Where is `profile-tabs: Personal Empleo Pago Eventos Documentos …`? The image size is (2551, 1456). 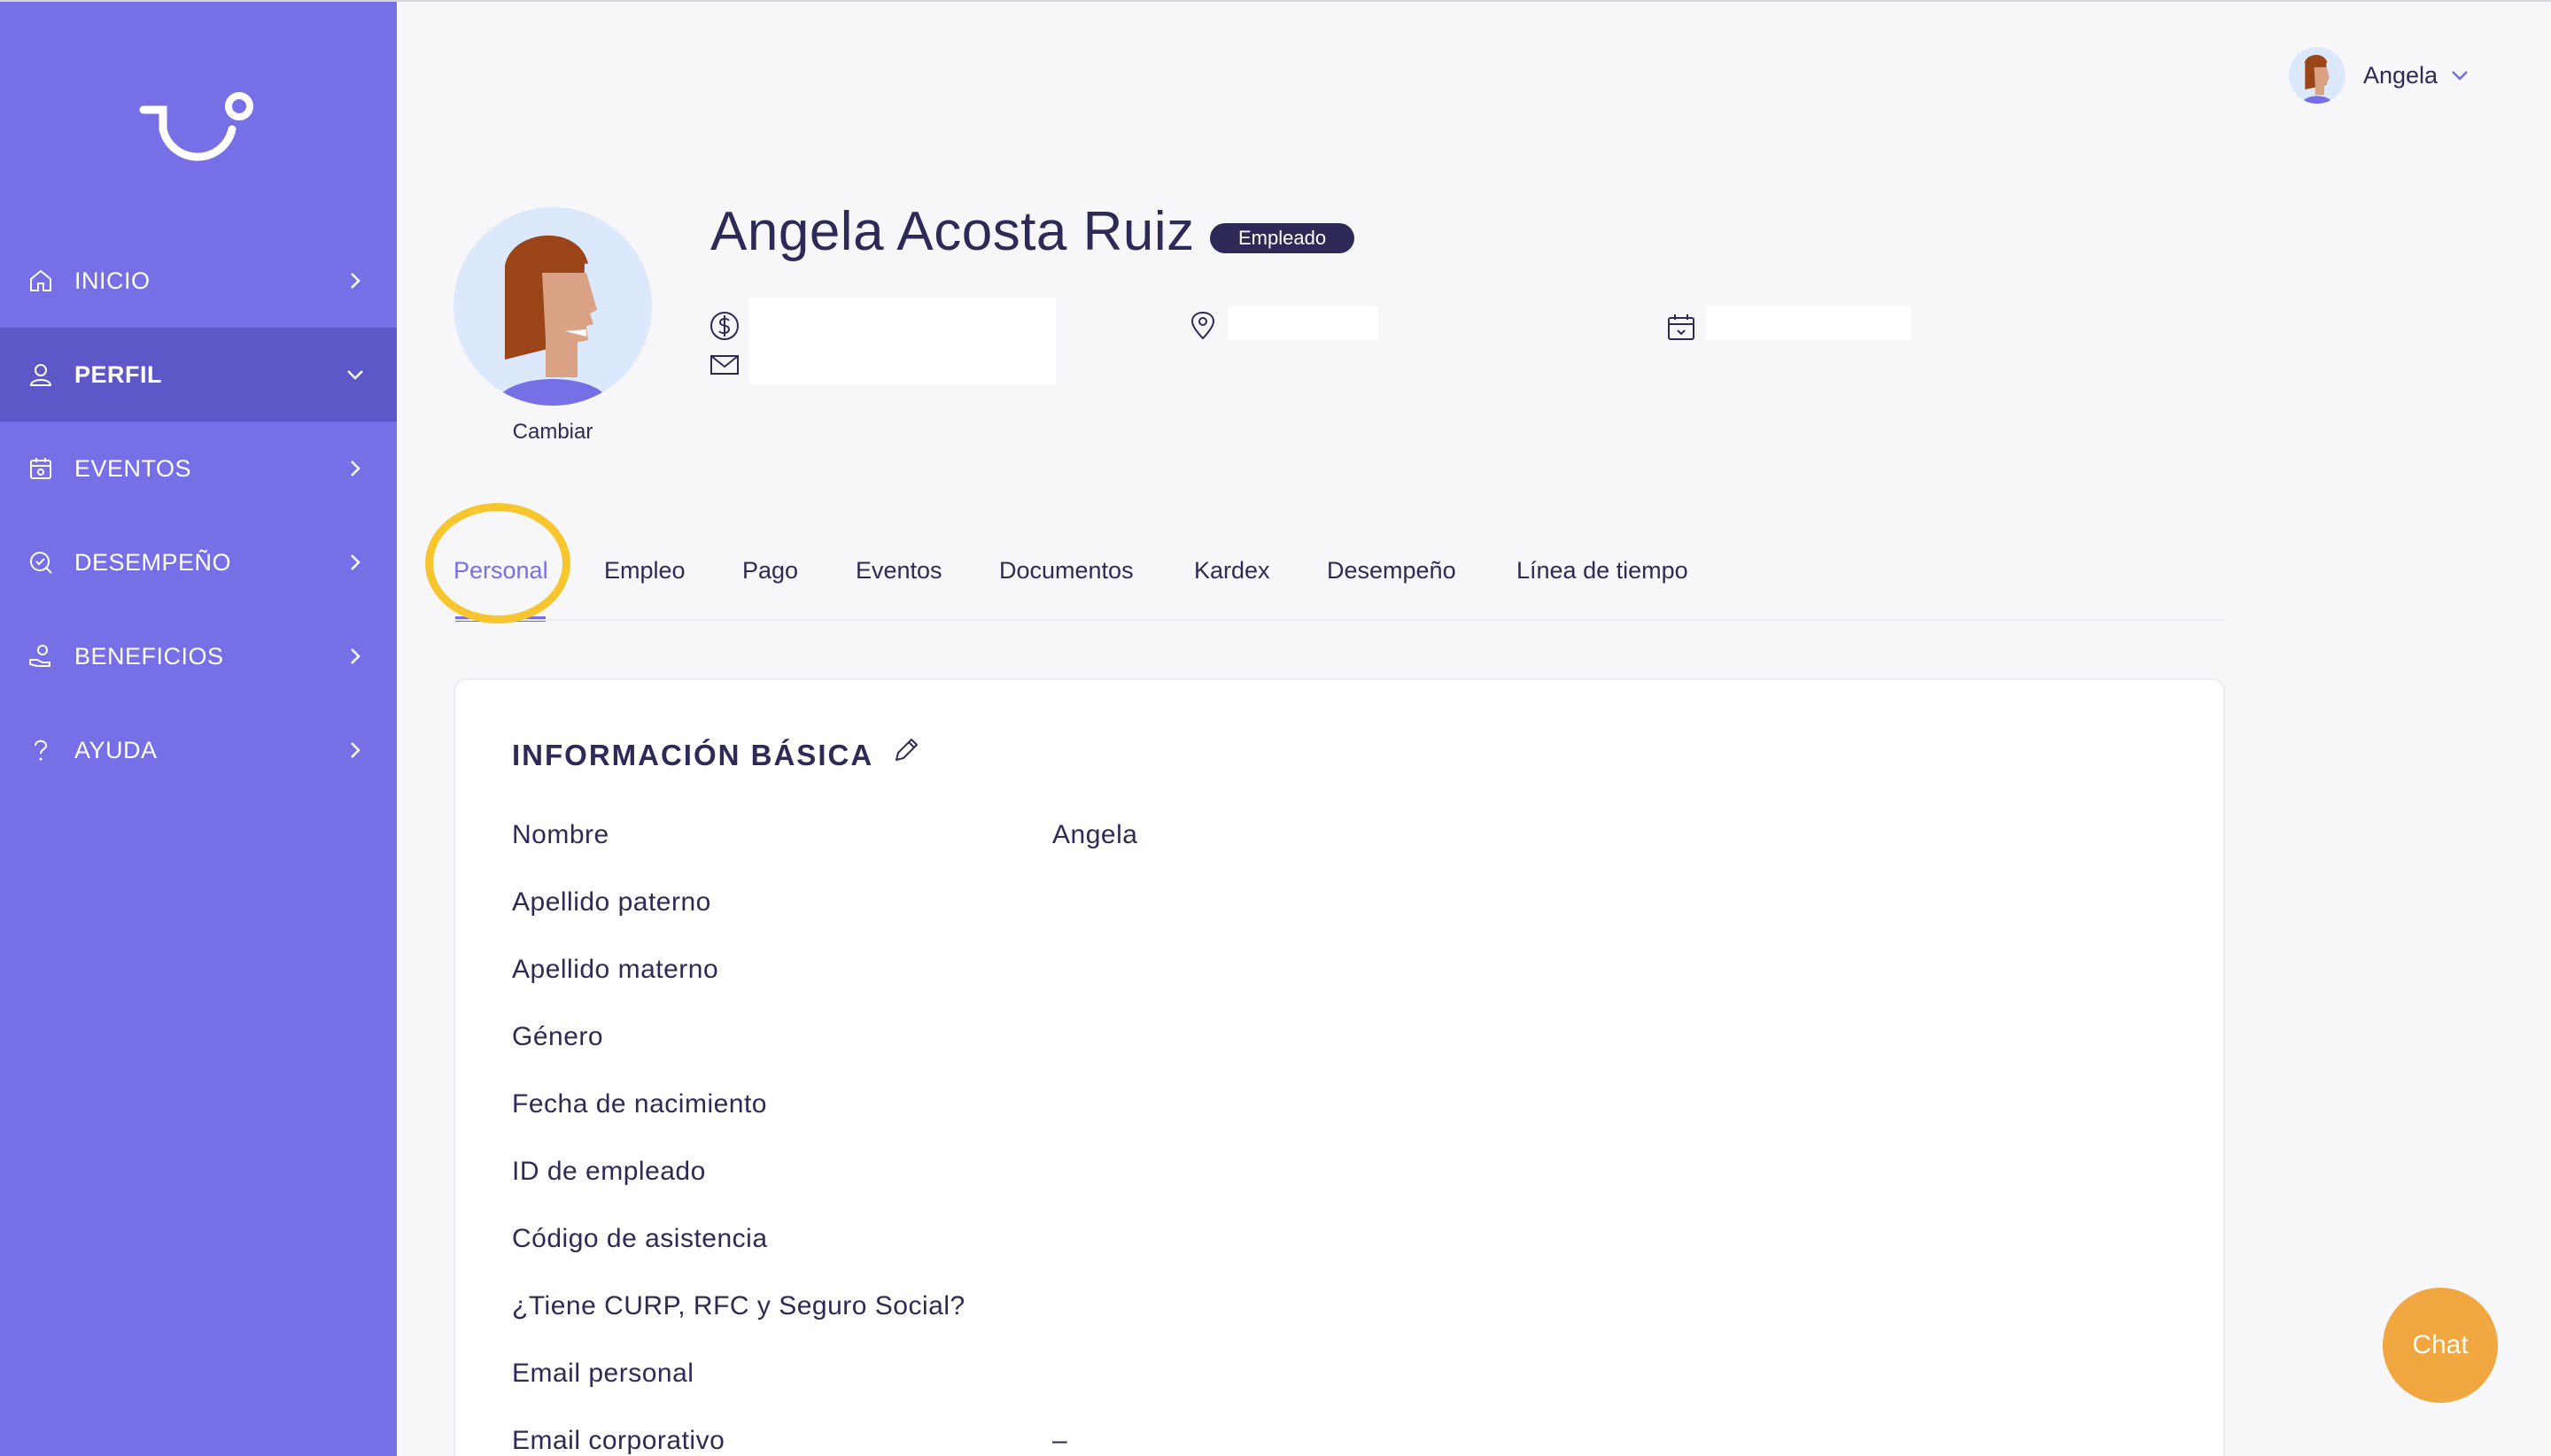 profile-tabs: Personal Empleo Pago Eventos Documentos … is located at coordinates (1332, 576).